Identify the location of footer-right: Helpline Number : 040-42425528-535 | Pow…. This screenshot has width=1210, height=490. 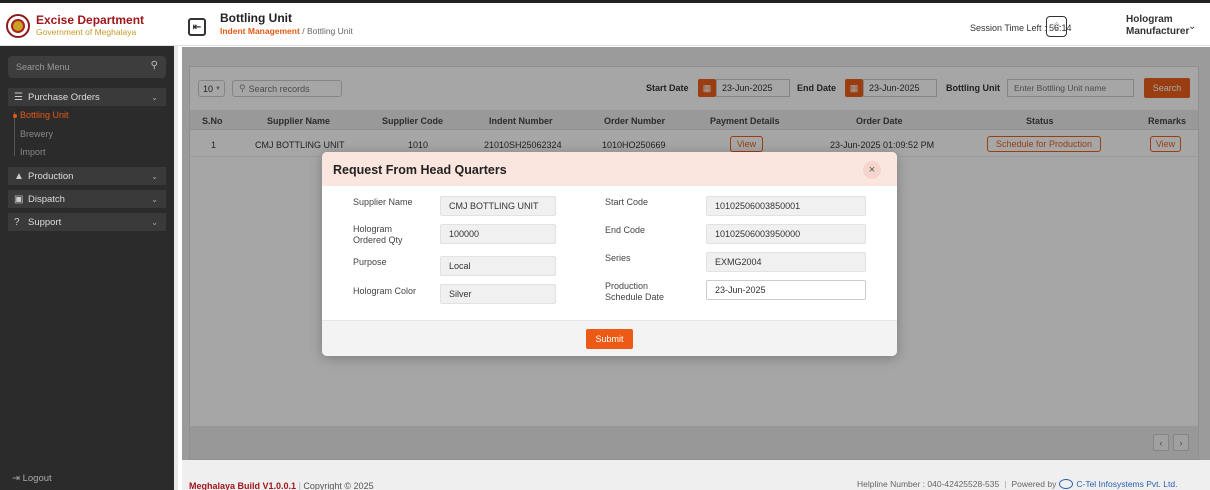
(1017, 484).